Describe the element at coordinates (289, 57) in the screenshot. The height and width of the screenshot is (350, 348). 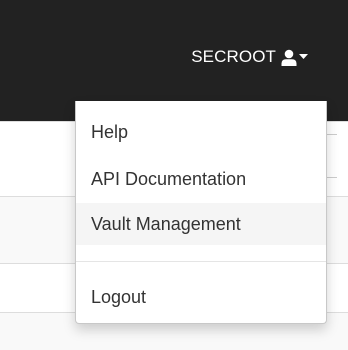
I see `user-icon` at that location.